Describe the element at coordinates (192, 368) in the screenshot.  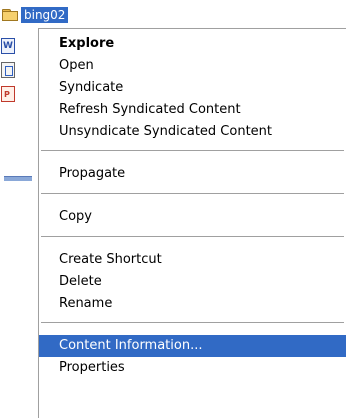
I see `menu-item-properties: Properties` at that location.